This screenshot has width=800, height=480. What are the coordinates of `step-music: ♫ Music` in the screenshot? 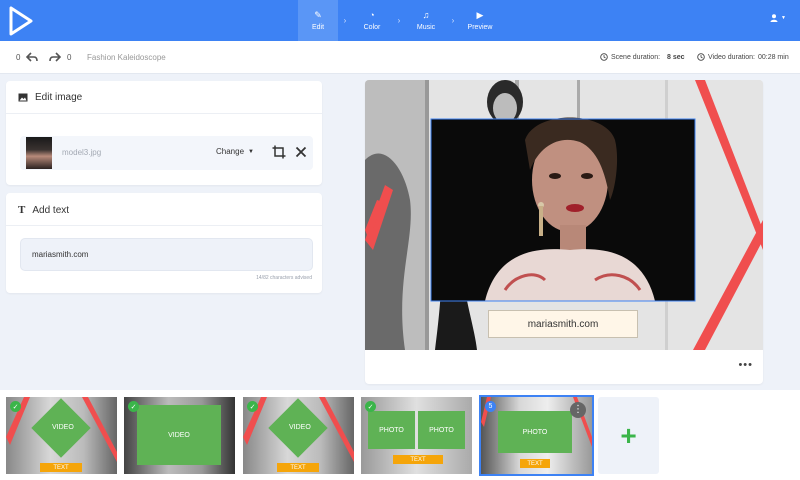 It's located at (426, 20).